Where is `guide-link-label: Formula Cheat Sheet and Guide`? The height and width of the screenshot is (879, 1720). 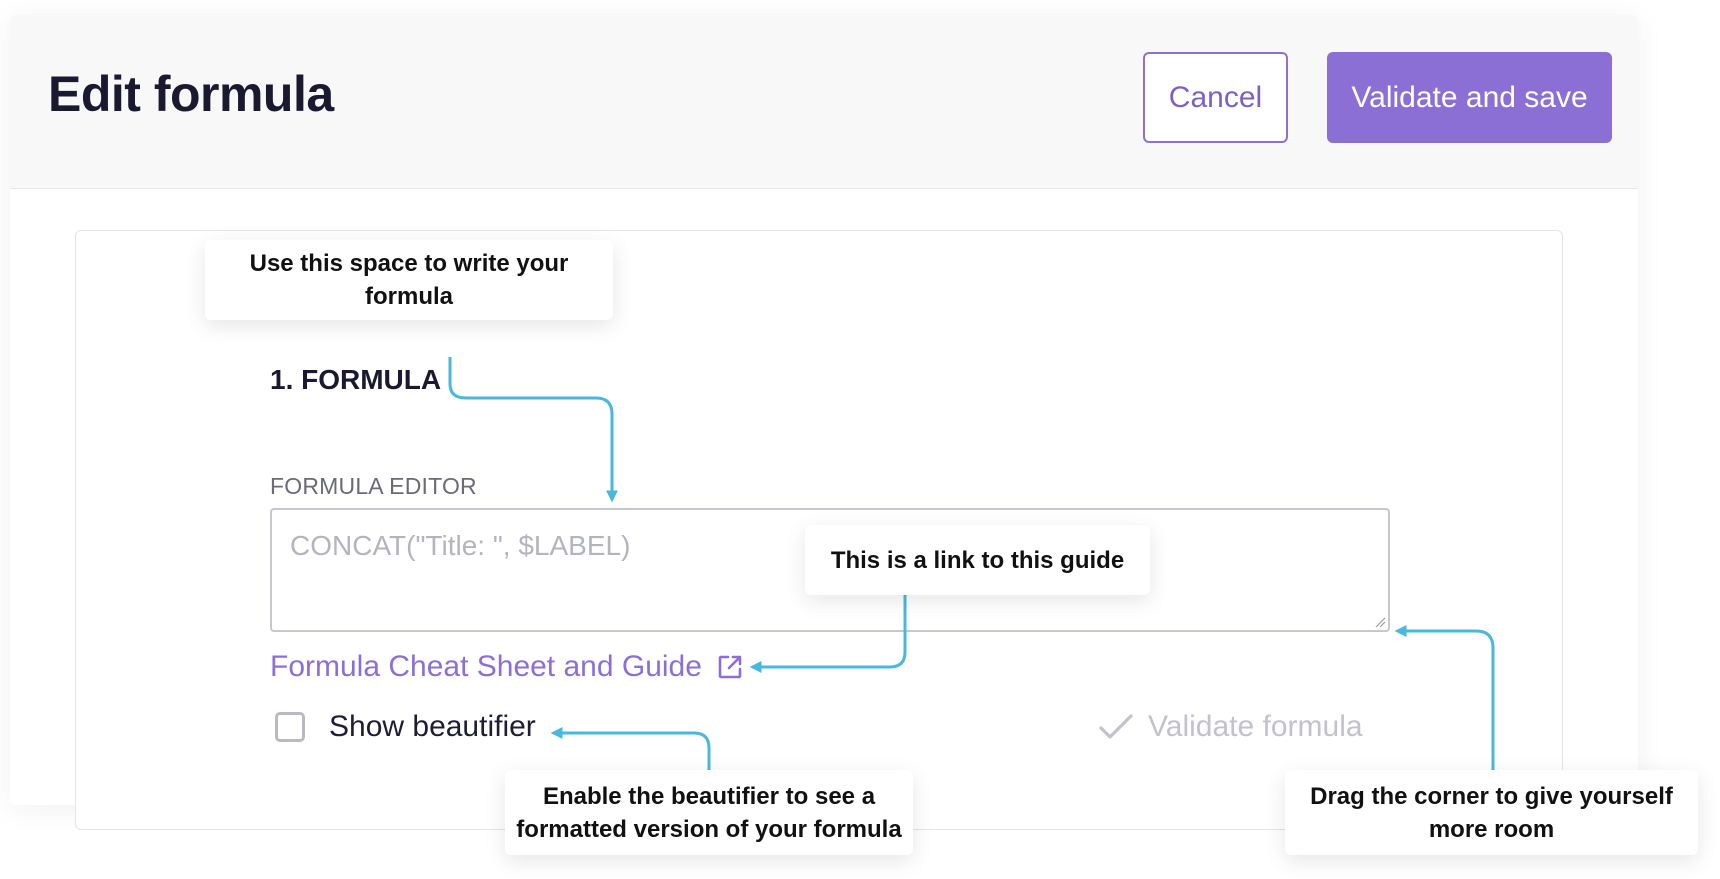 guide-link-label: Formula Cheat Sheet and Guide is located at coordinates (486, 666).